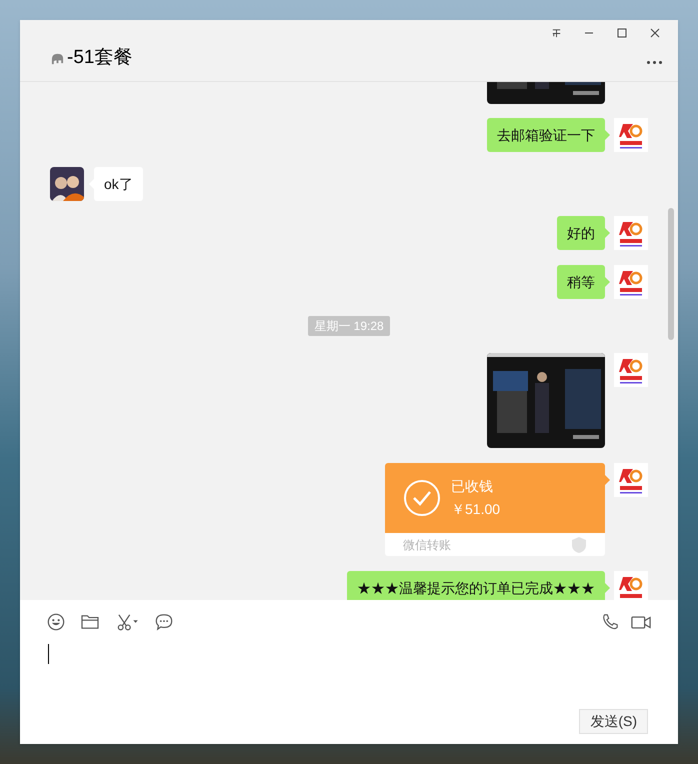  I want to click on transfer-amount: ￥51.00, so click(475, 509).